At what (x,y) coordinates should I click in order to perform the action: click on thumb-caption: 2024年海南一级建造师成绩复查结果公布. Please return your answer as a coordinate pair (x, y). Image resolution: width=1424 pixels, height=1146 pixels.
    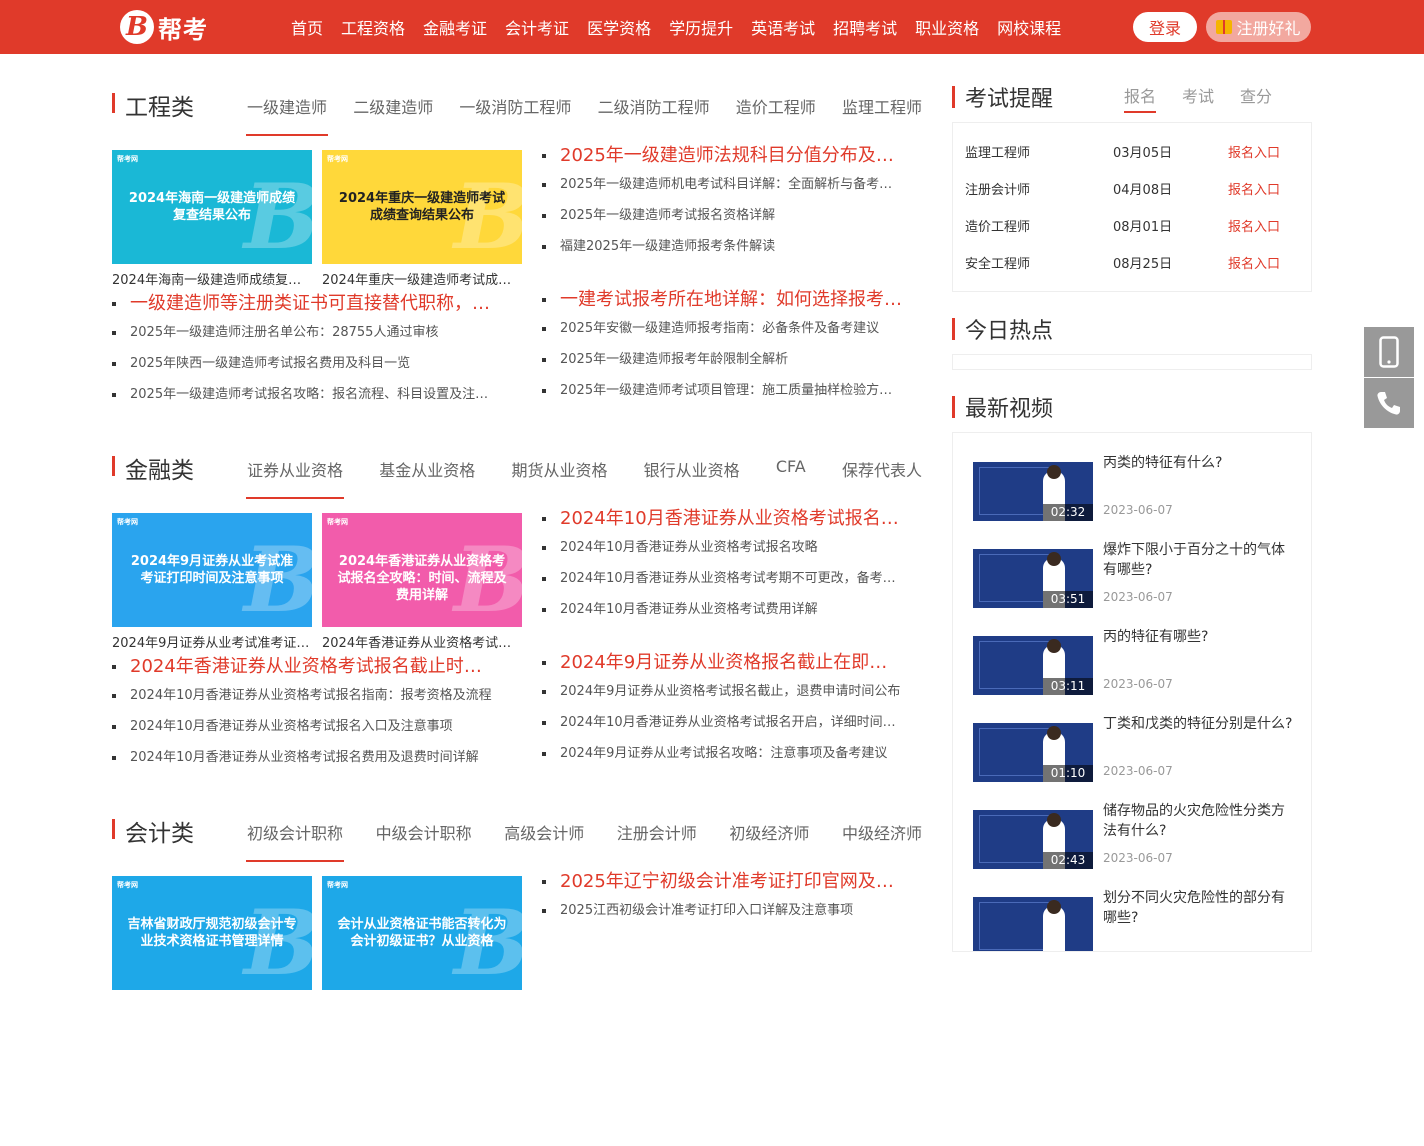
    Looking at the image, I should click on (212, 278).